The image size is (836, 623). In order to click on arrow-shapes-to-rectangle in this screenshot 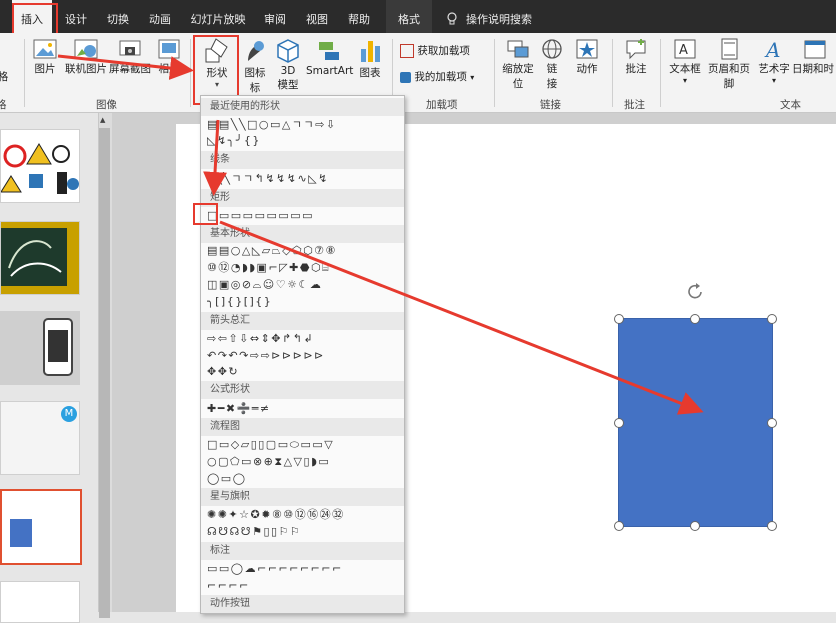, I will do `click(215, 157)`.